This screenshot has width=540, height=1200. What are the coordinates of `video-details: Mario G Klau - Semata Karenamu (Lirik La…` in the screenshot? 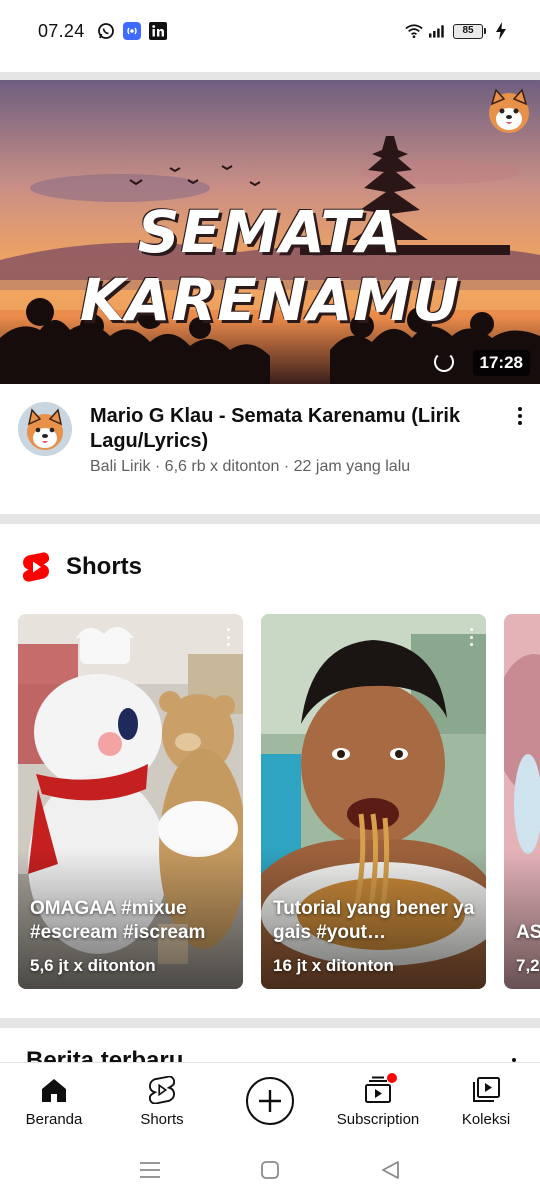 It's located at (270, 449).